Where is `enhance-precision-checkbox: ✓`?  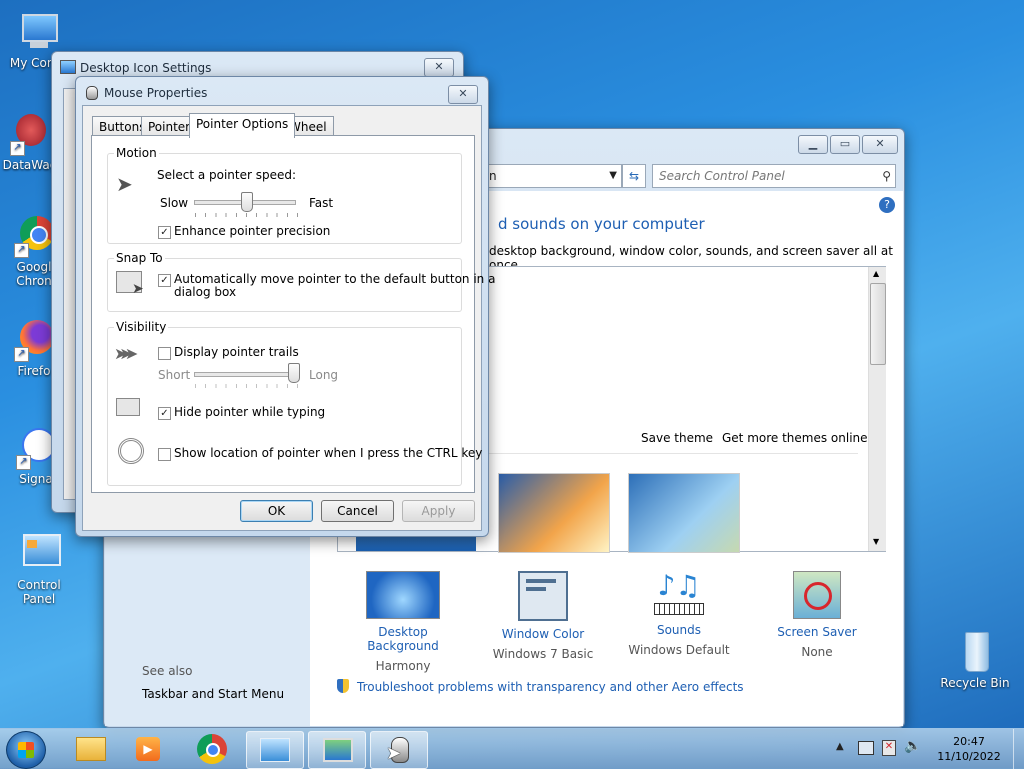 enhance-precision-checkbox: ✓ is located at coordinates (164, 232).